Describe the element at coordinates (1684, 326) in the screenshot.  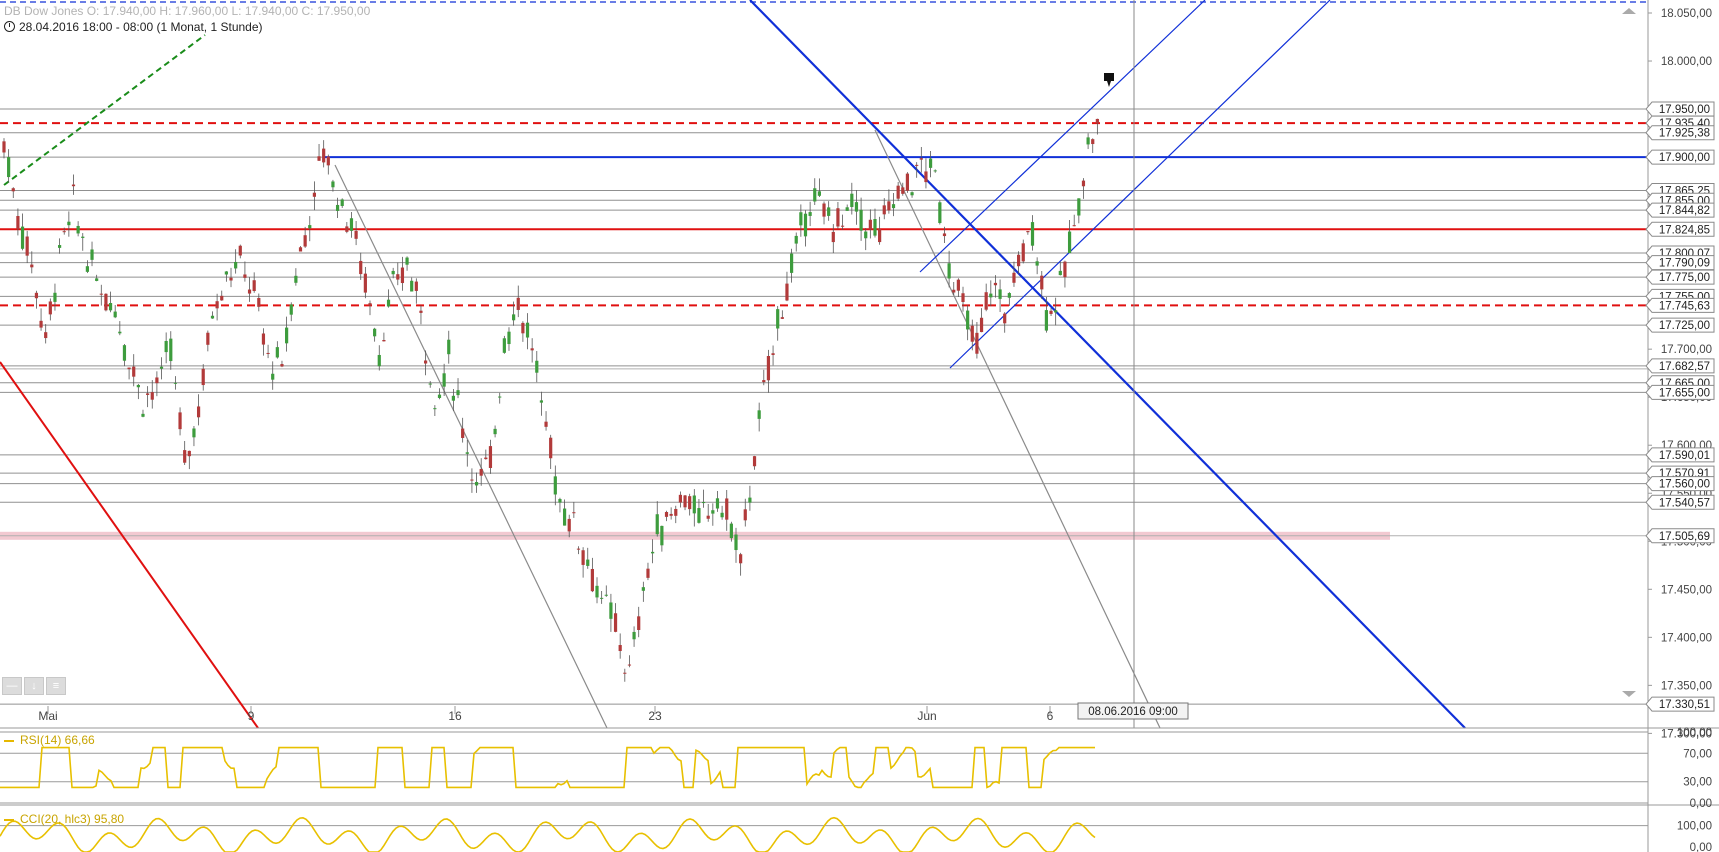
I see `level-label-text: 17.725,00` at that location.